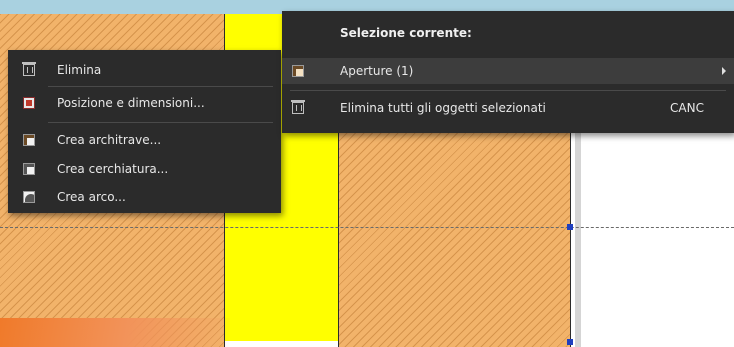 The image size is (734, 347). Describe the element at coordinates (29, 197) in the screenshot. I see `arch-icon` at that location.